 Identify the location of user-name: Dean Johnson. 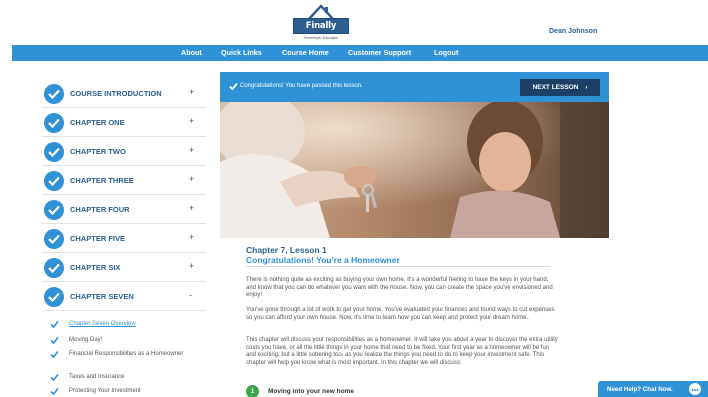
(573, 31).